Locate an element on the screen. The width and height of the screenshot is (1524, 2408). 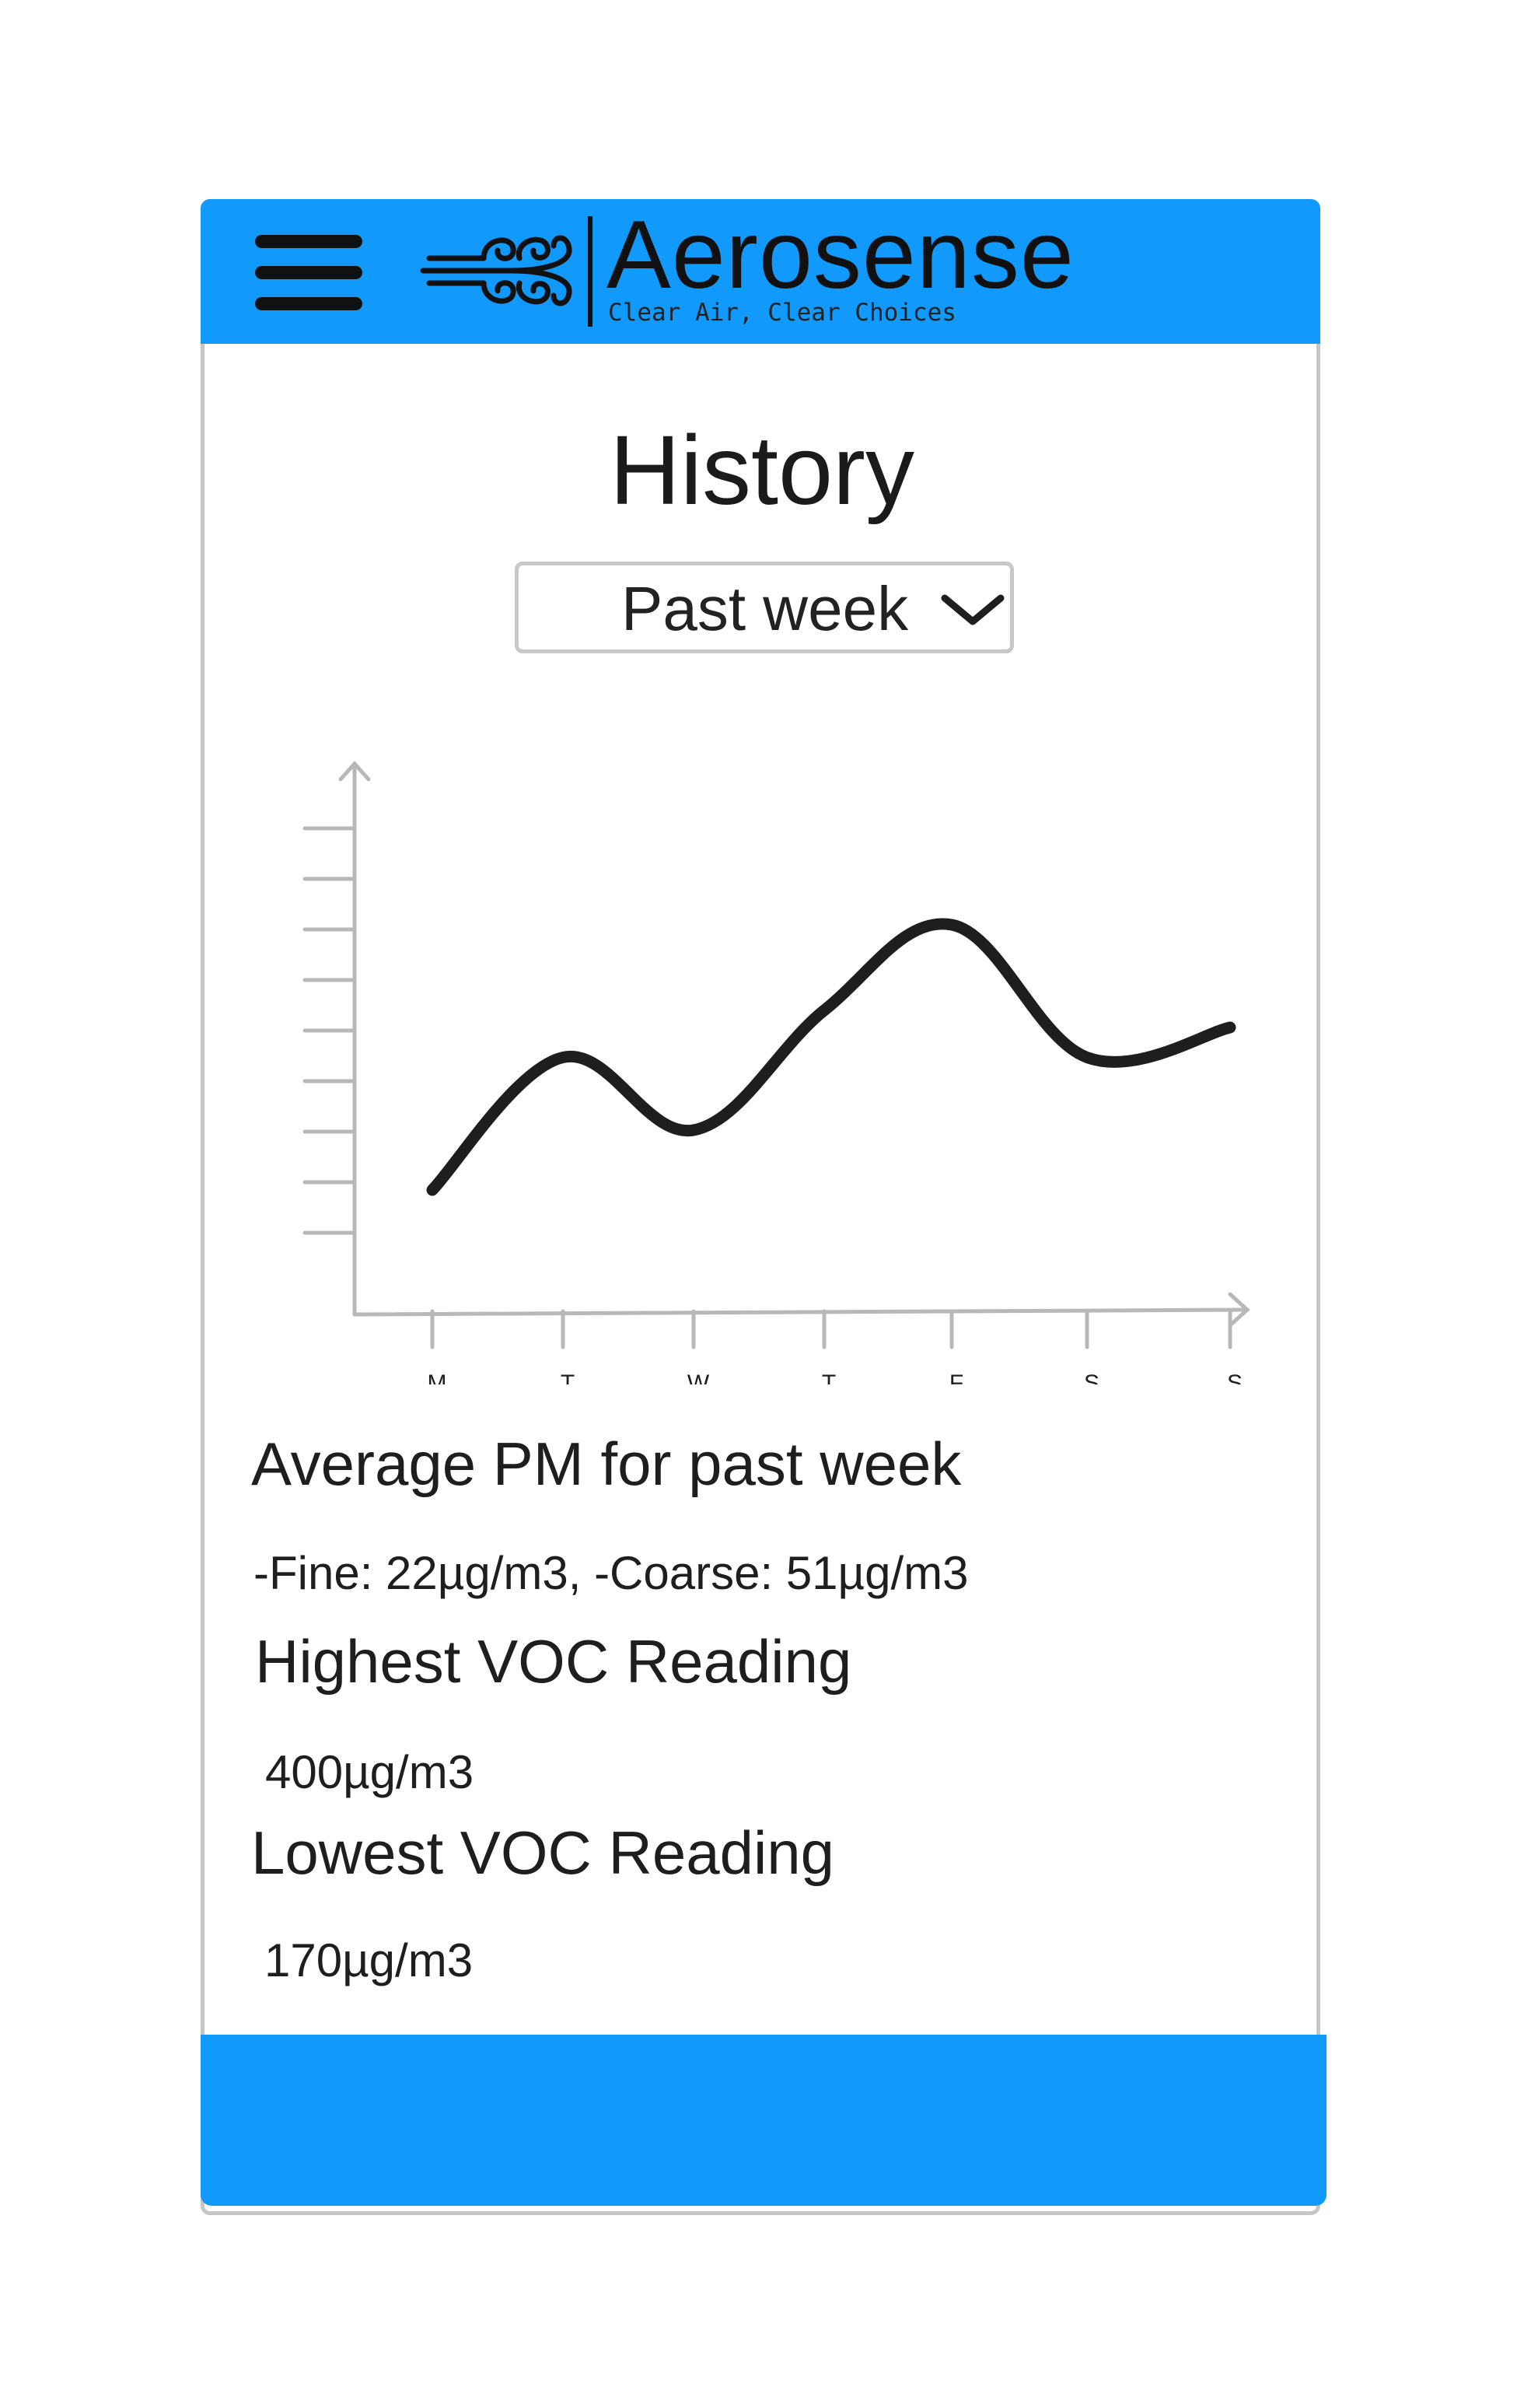
lowest-voc-heading: Lowest VOC Reading is located at coordinates (543, 1853).